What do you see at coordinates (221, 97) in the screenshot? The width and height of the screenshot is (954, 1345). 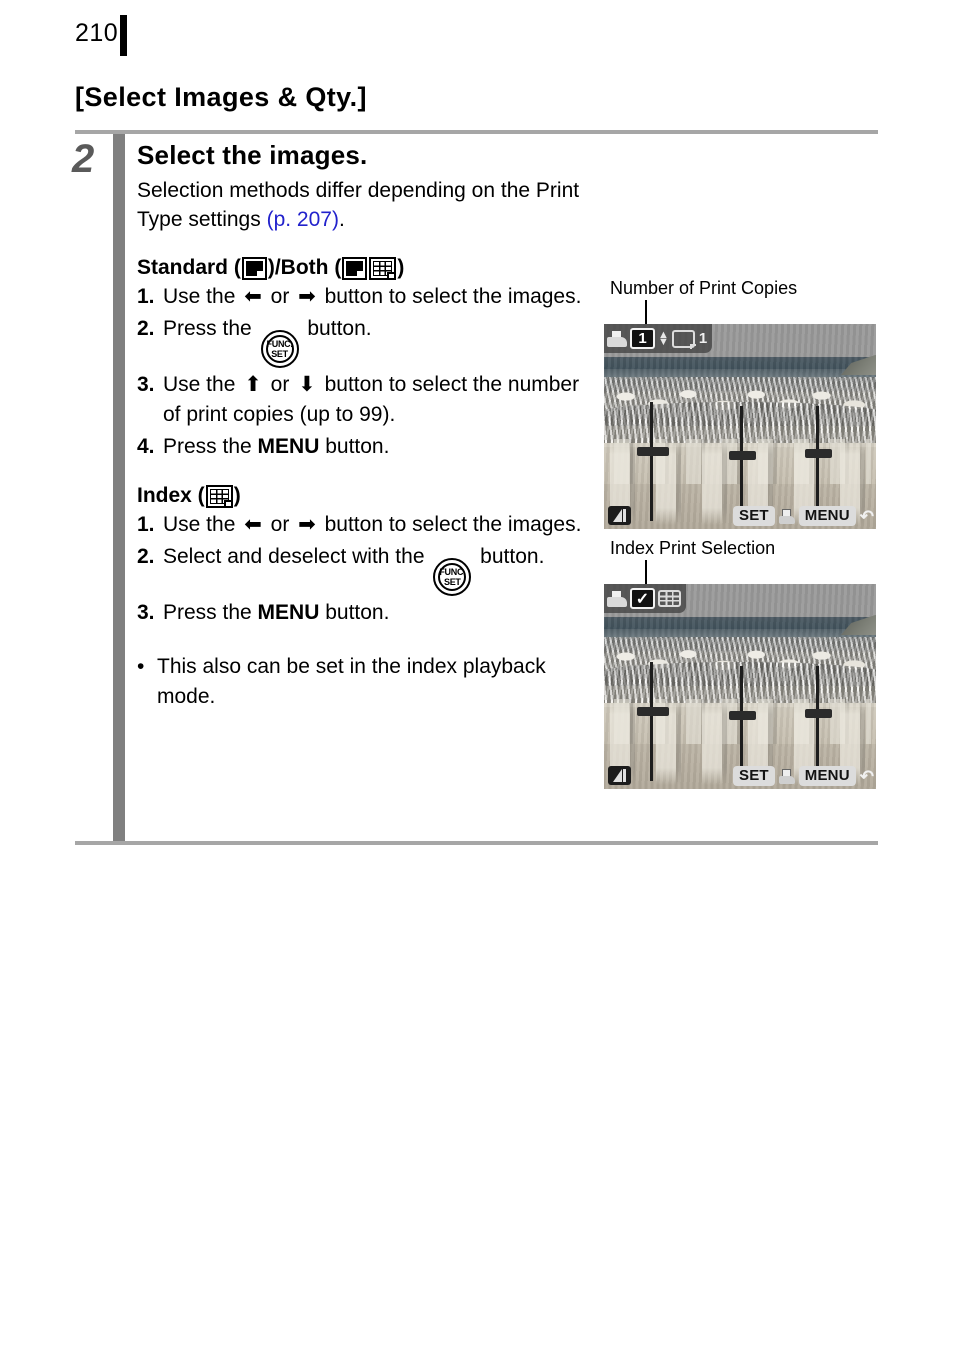 I see `page-title: [Select Images & Qty.]` at bounding box center [221, 97].